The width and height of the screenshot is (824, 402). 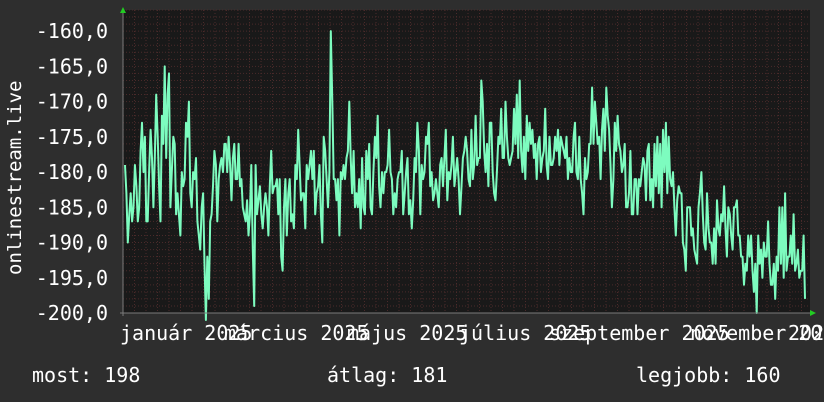 I want to click on y-tick-label: -170,0, so click(x=72, y=102).